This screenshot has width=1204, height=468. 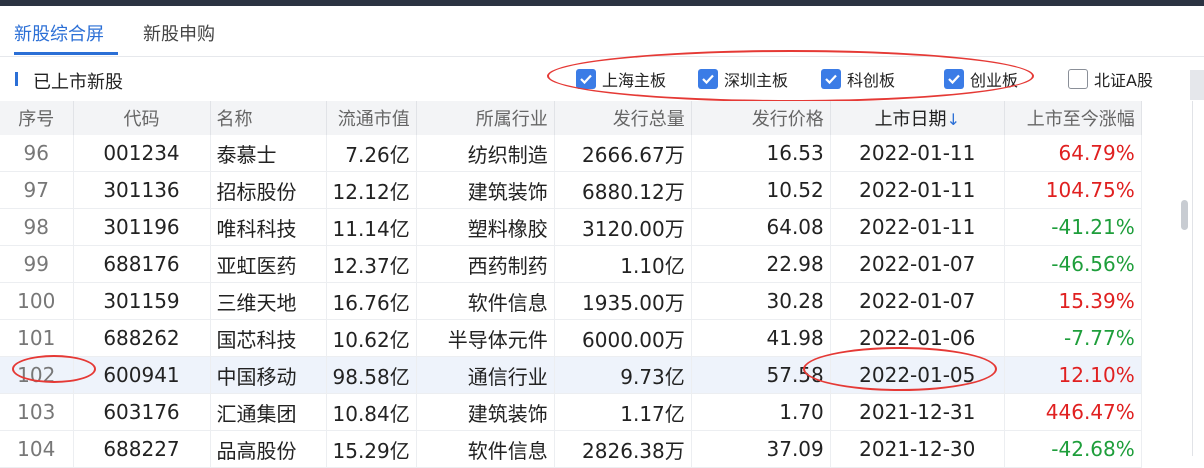 What do you see at coordinates (59, 33) in the screenshot?
I see `tab-new-stock-overview: 新股综合屏` at bounding box center [59, 33].